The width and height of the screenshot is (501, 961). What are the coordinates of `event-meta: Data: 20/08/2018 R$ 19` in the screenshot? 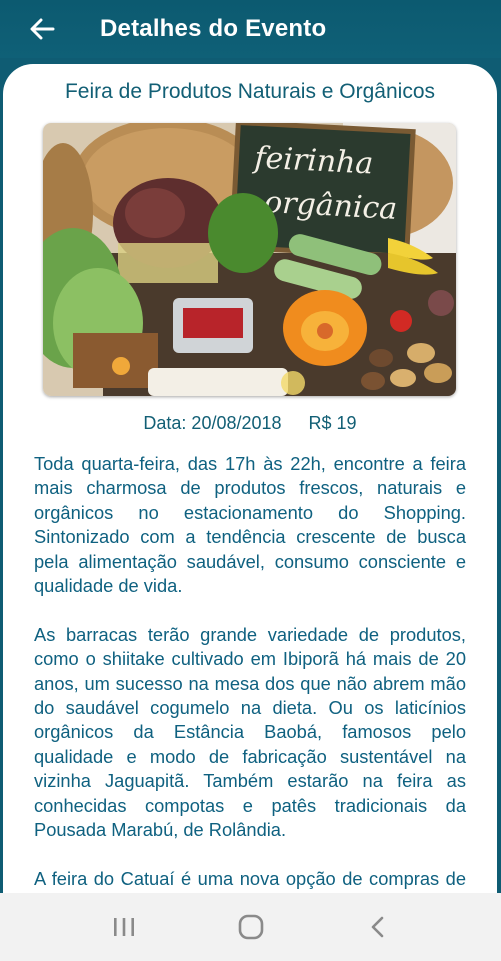 It's located at (250, 423).